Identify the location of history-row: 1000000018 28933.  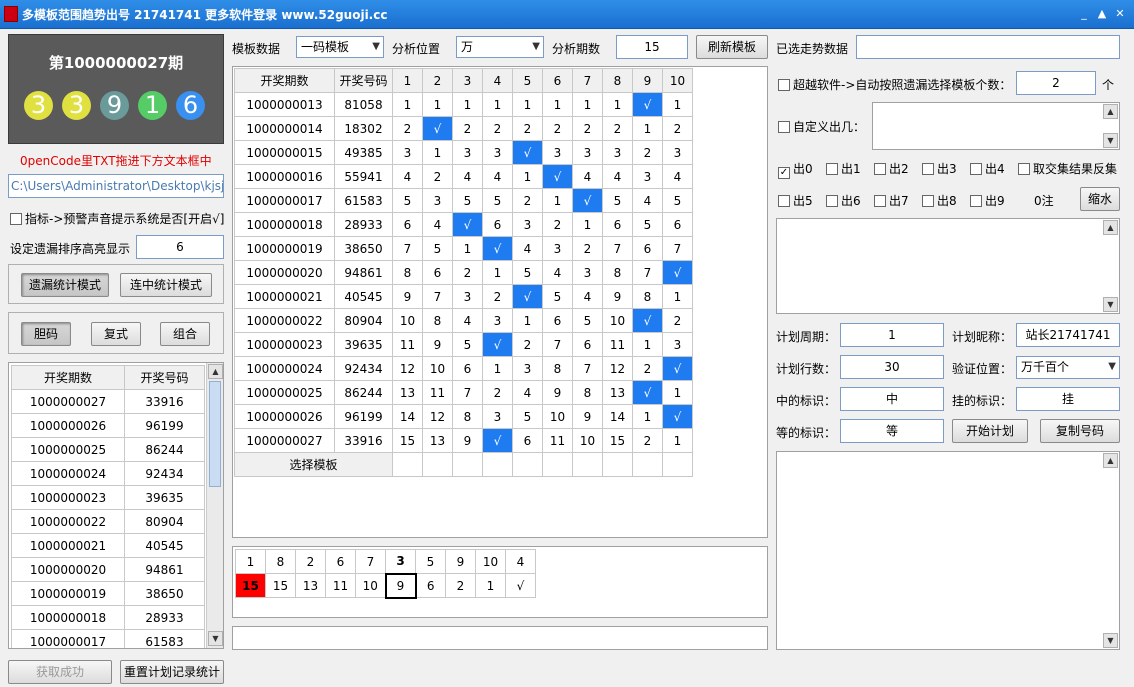
(108, 617).